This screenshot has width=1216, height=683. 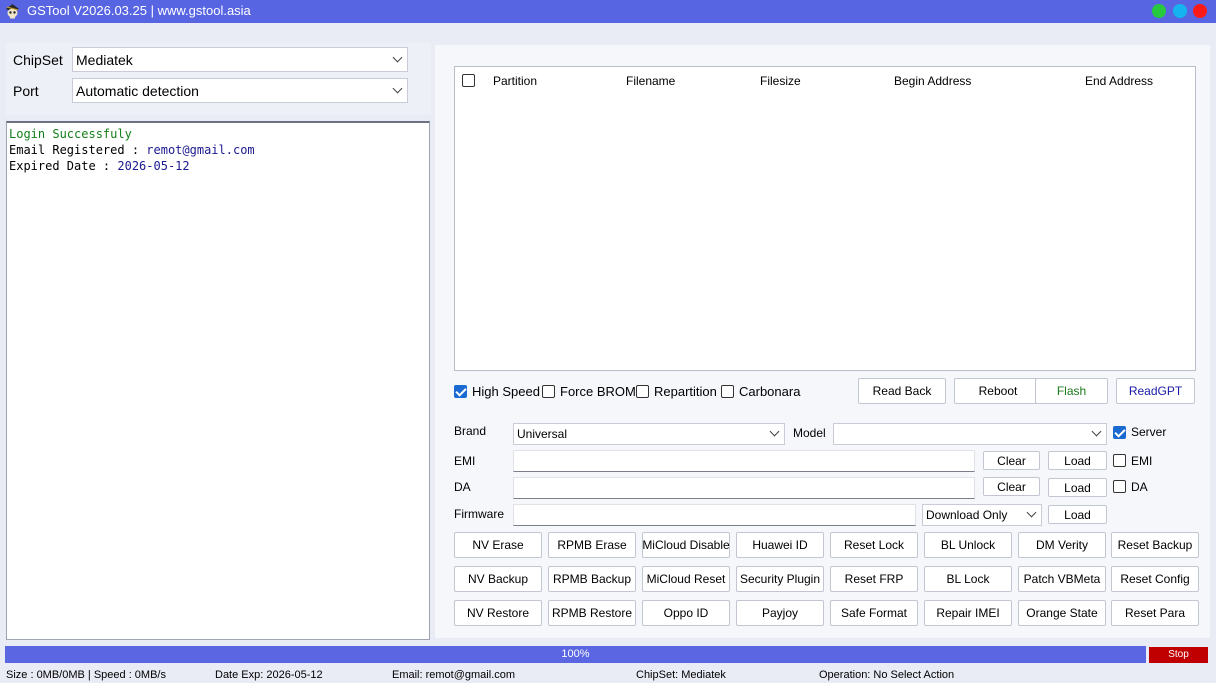 I want to click on pirate-skull-icon, so click(x=12, y=11).